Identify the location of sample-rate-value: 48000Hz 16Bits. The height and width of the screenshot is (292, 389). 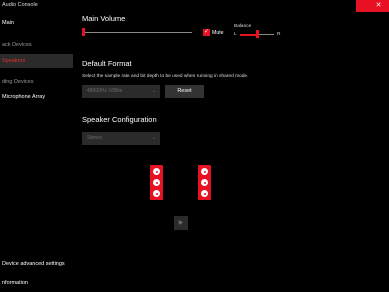
(105, 91).